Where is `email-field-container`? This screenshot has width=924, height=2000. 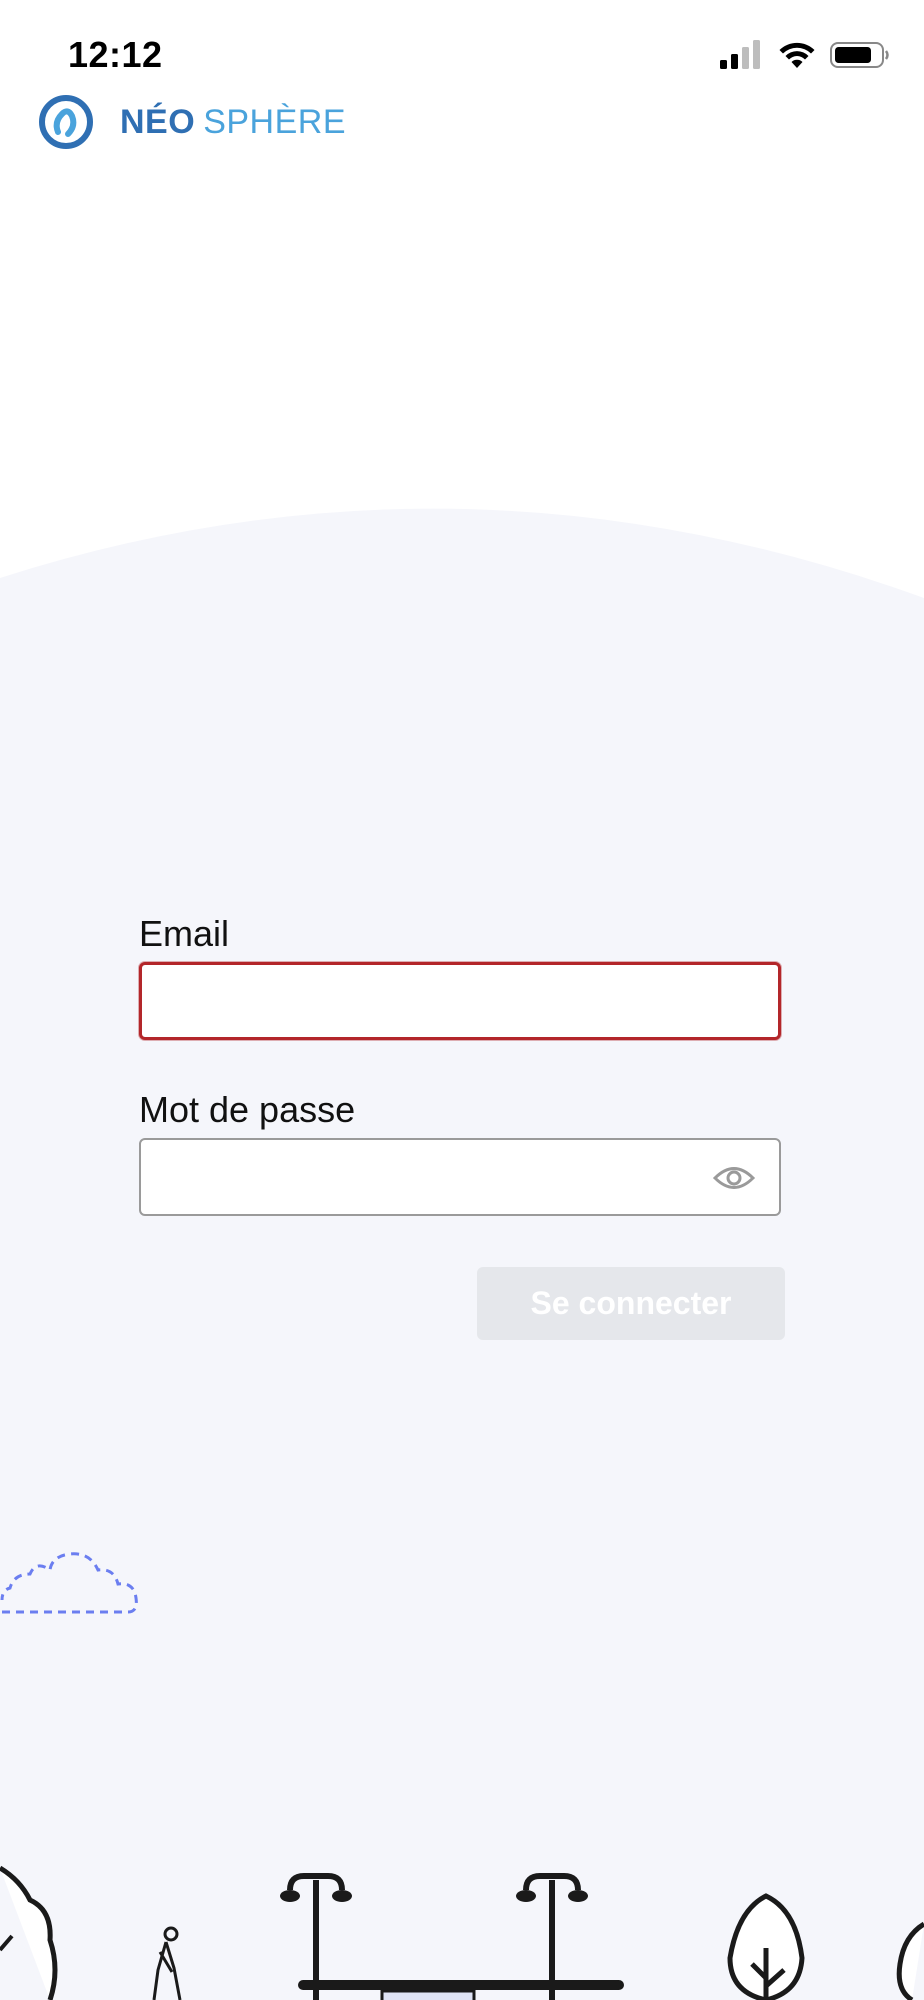
email-field-container is located at coordinates (460, 1001).